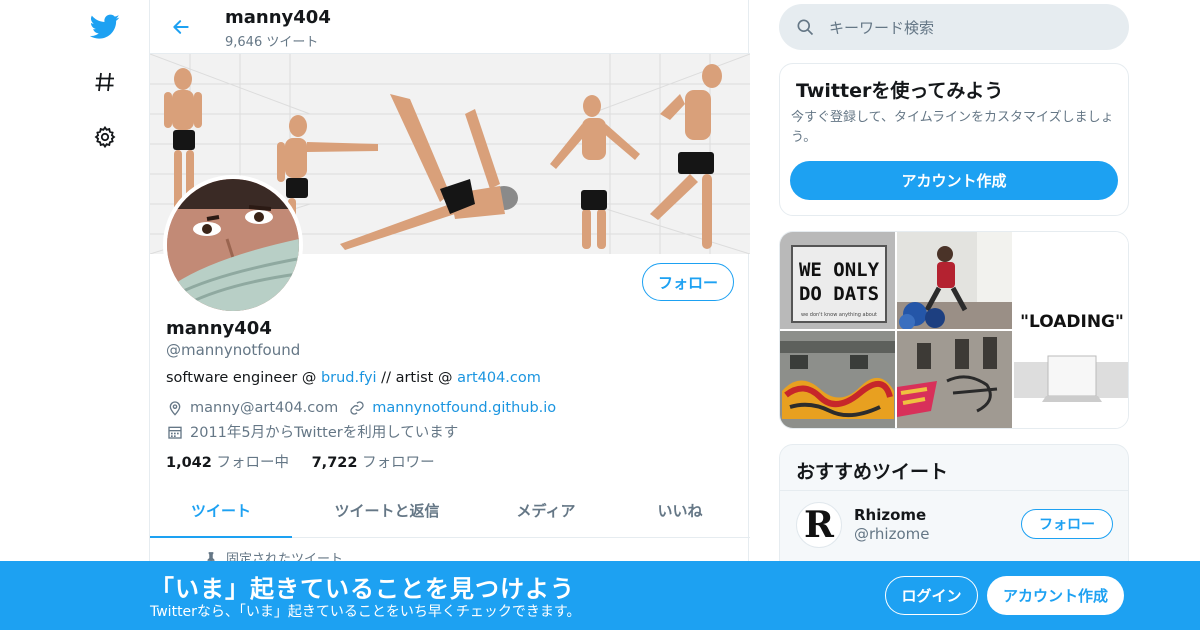  Describe the element at coordinates (250, 463) in the screenshot. I see `following-label: フォロー中` at that location.